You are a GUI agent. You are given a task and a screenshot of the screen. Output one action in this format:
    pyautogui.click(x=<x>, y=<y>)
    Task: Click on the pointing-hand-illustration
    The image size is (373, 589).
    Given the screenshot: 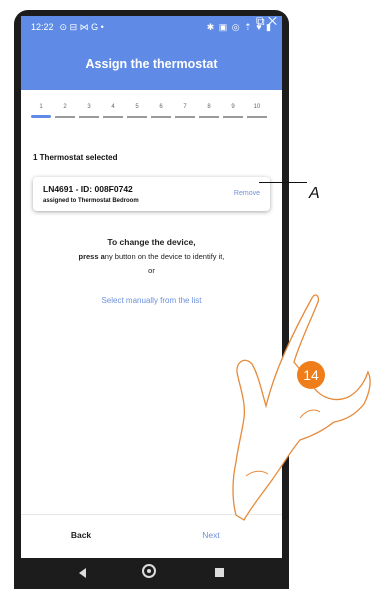 What is the action you would take?
    pyautogui.click(x=301, y=407)
    